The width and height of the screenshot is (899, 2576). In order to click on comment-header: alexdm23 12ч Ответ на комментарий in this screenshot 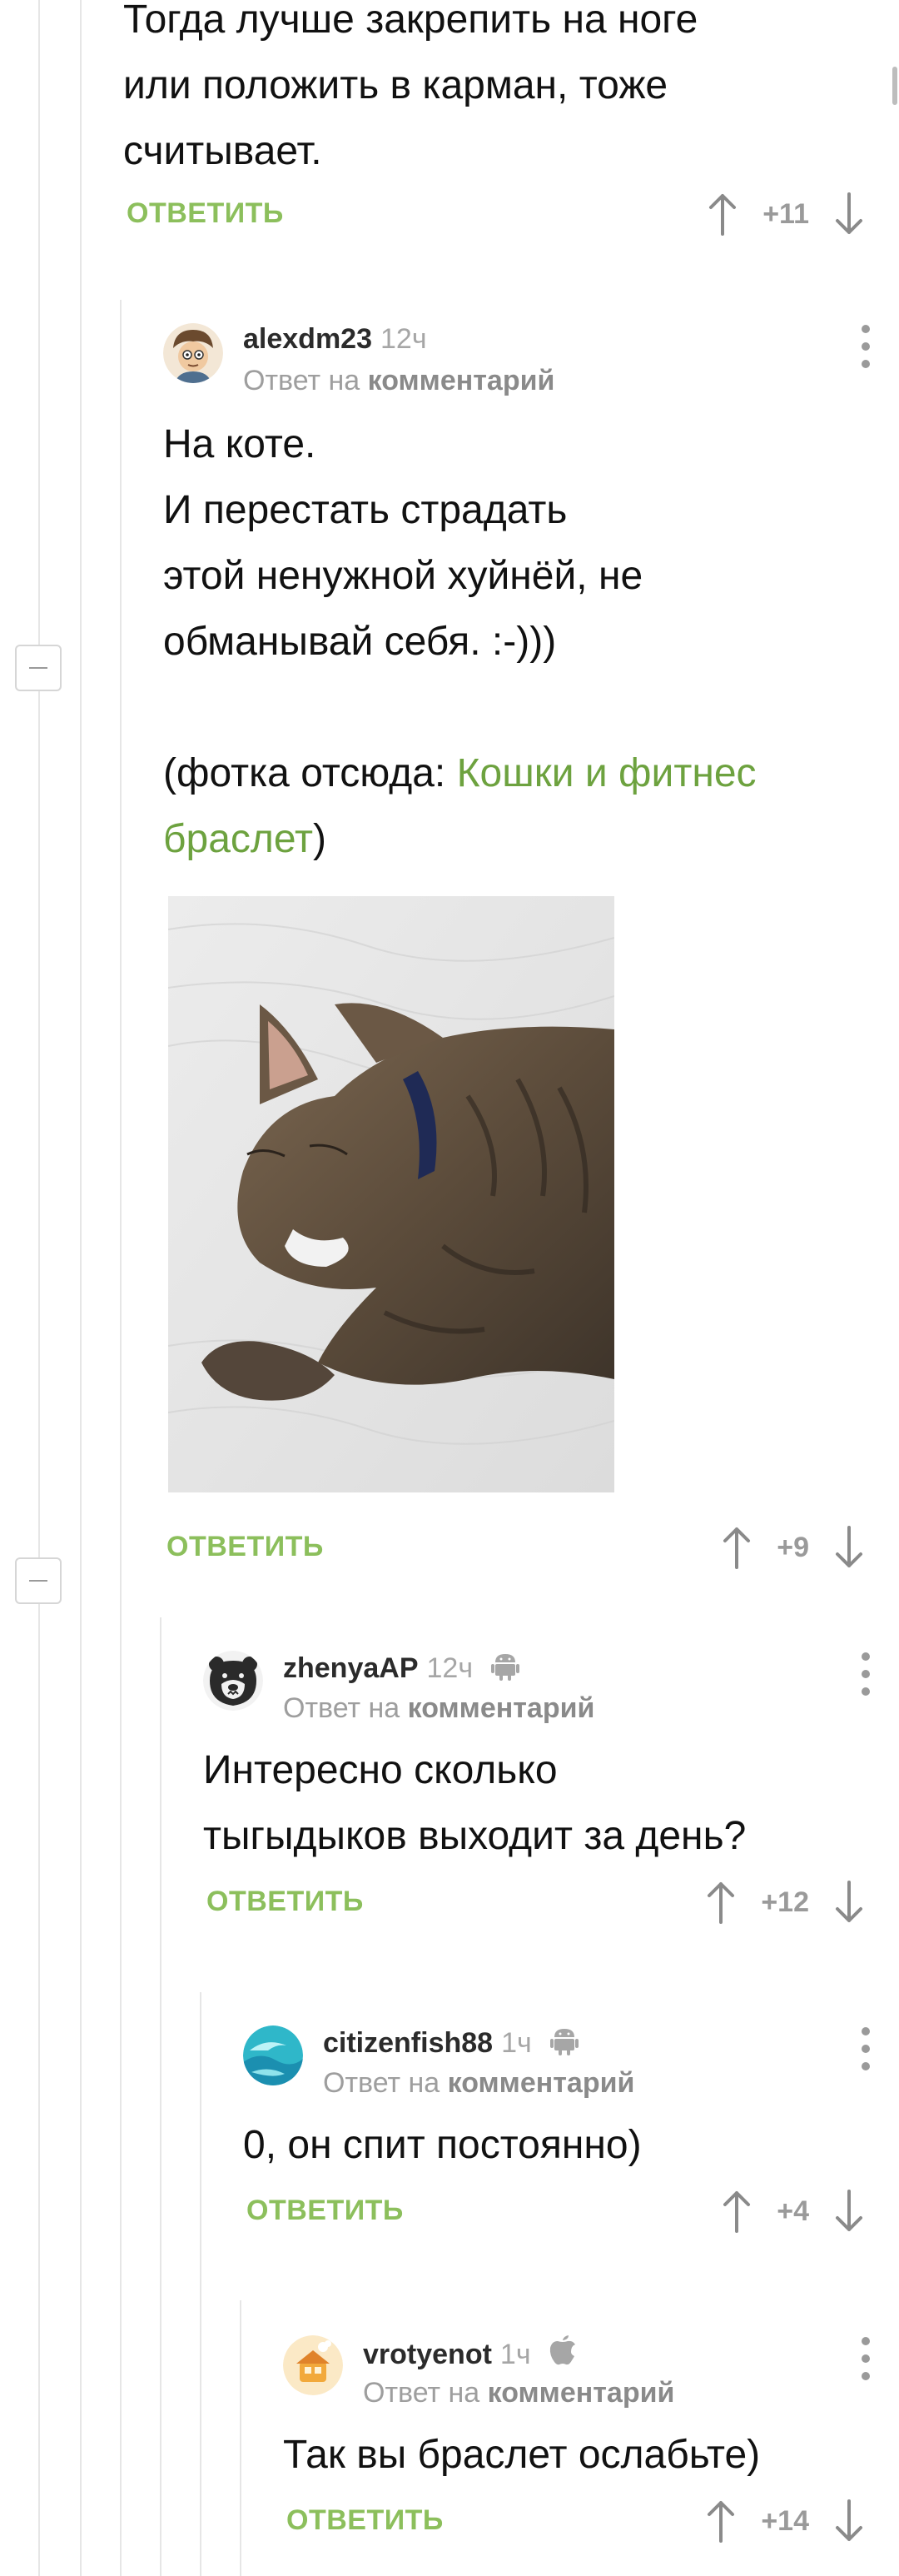, I will do `click(531, 363)`.